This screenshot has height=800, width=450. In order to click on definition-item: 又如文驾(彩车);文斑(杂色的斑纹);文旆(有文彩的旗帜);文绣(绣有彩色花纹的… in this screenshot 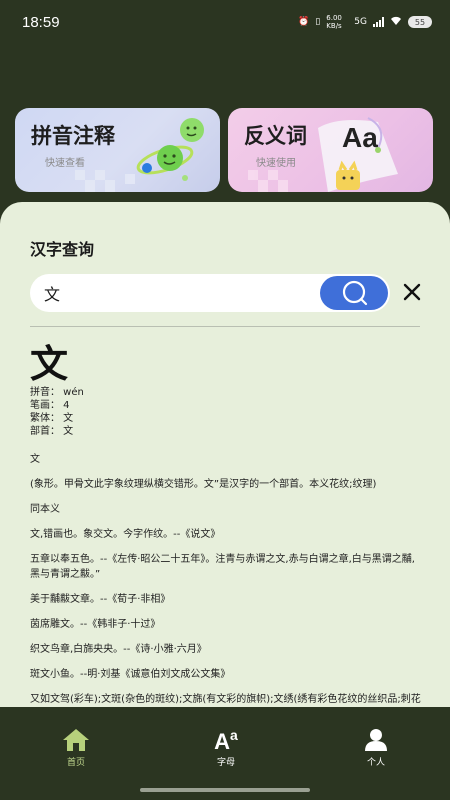, I will do `click(225, 699)`.